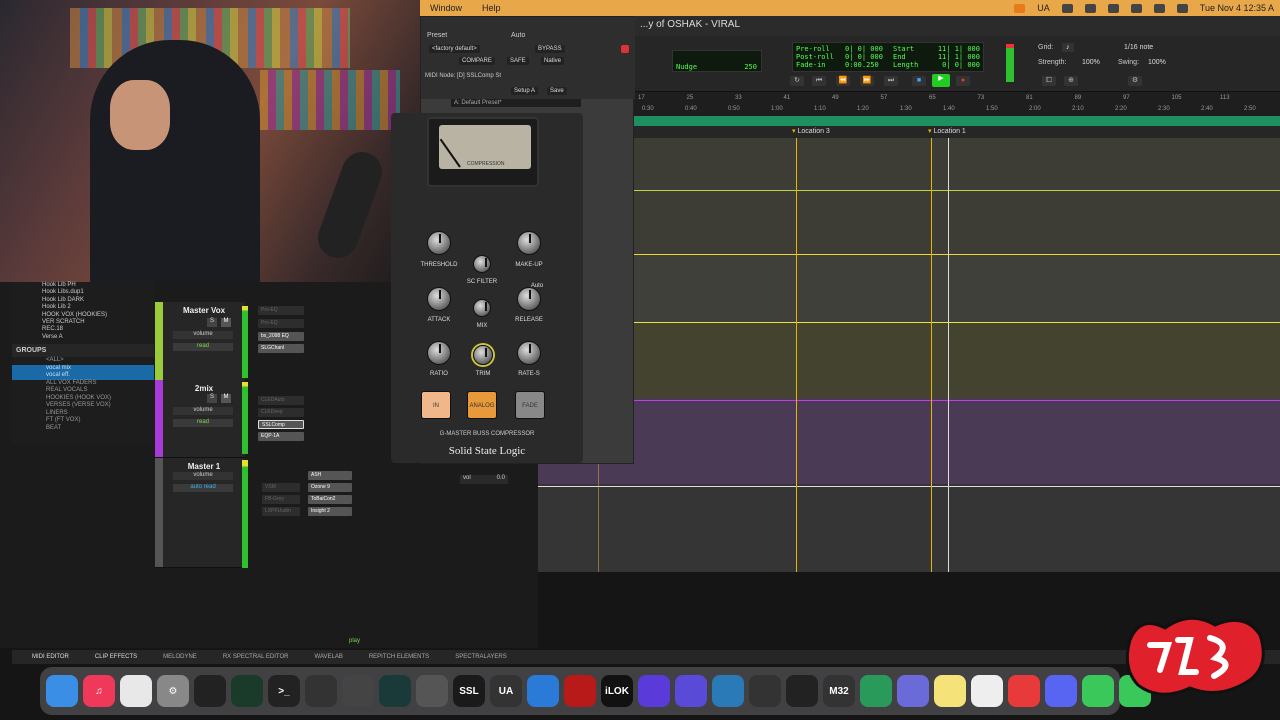  Describe the element at coordinates (802, 691) in the screenshot. I see `mixer-icon` at that location.